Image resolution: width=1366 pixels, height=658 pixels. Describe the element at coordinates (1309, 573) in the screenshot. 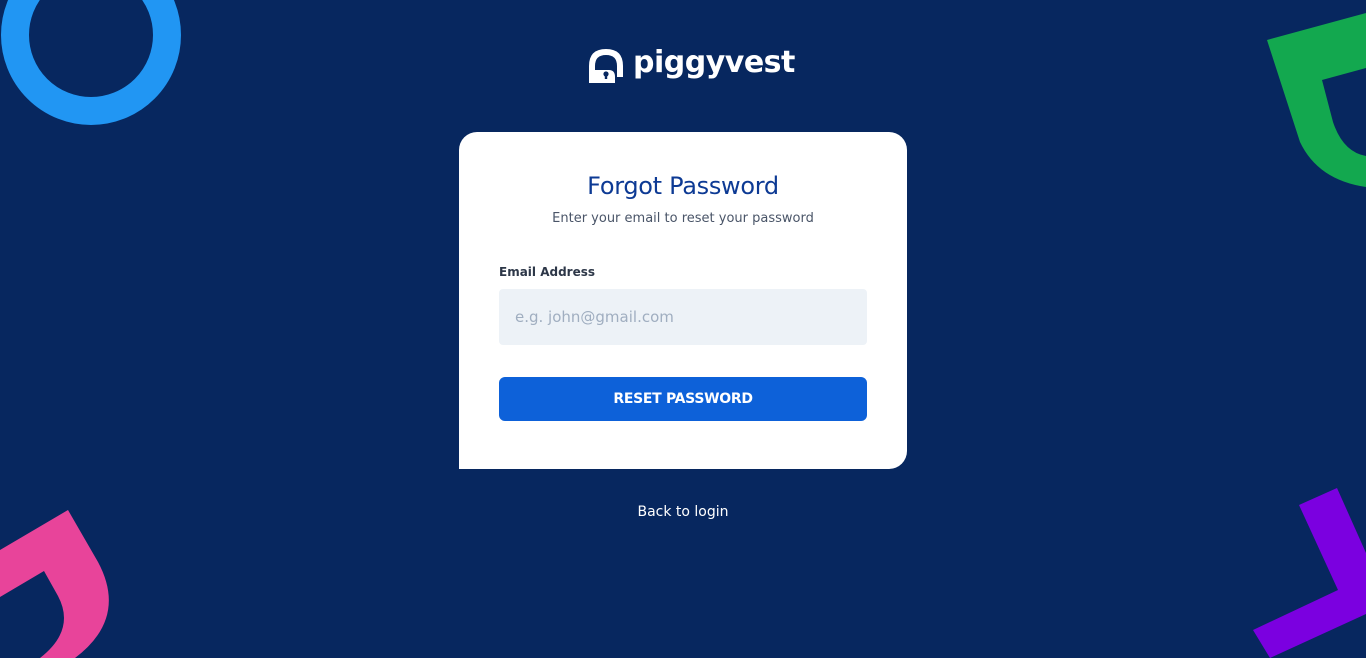

I see `purple-corner-decoration` at that location.